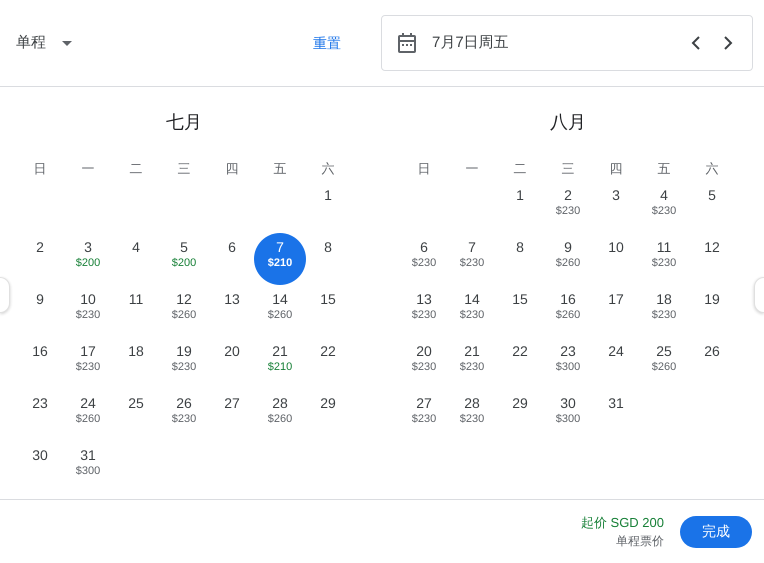 The width and height of the screenshot is (764, 563). What do you see at coordinates (567, 43) in the screenshot?
I see `date-field: 7月7日周五` at bounding box center [567, 43].